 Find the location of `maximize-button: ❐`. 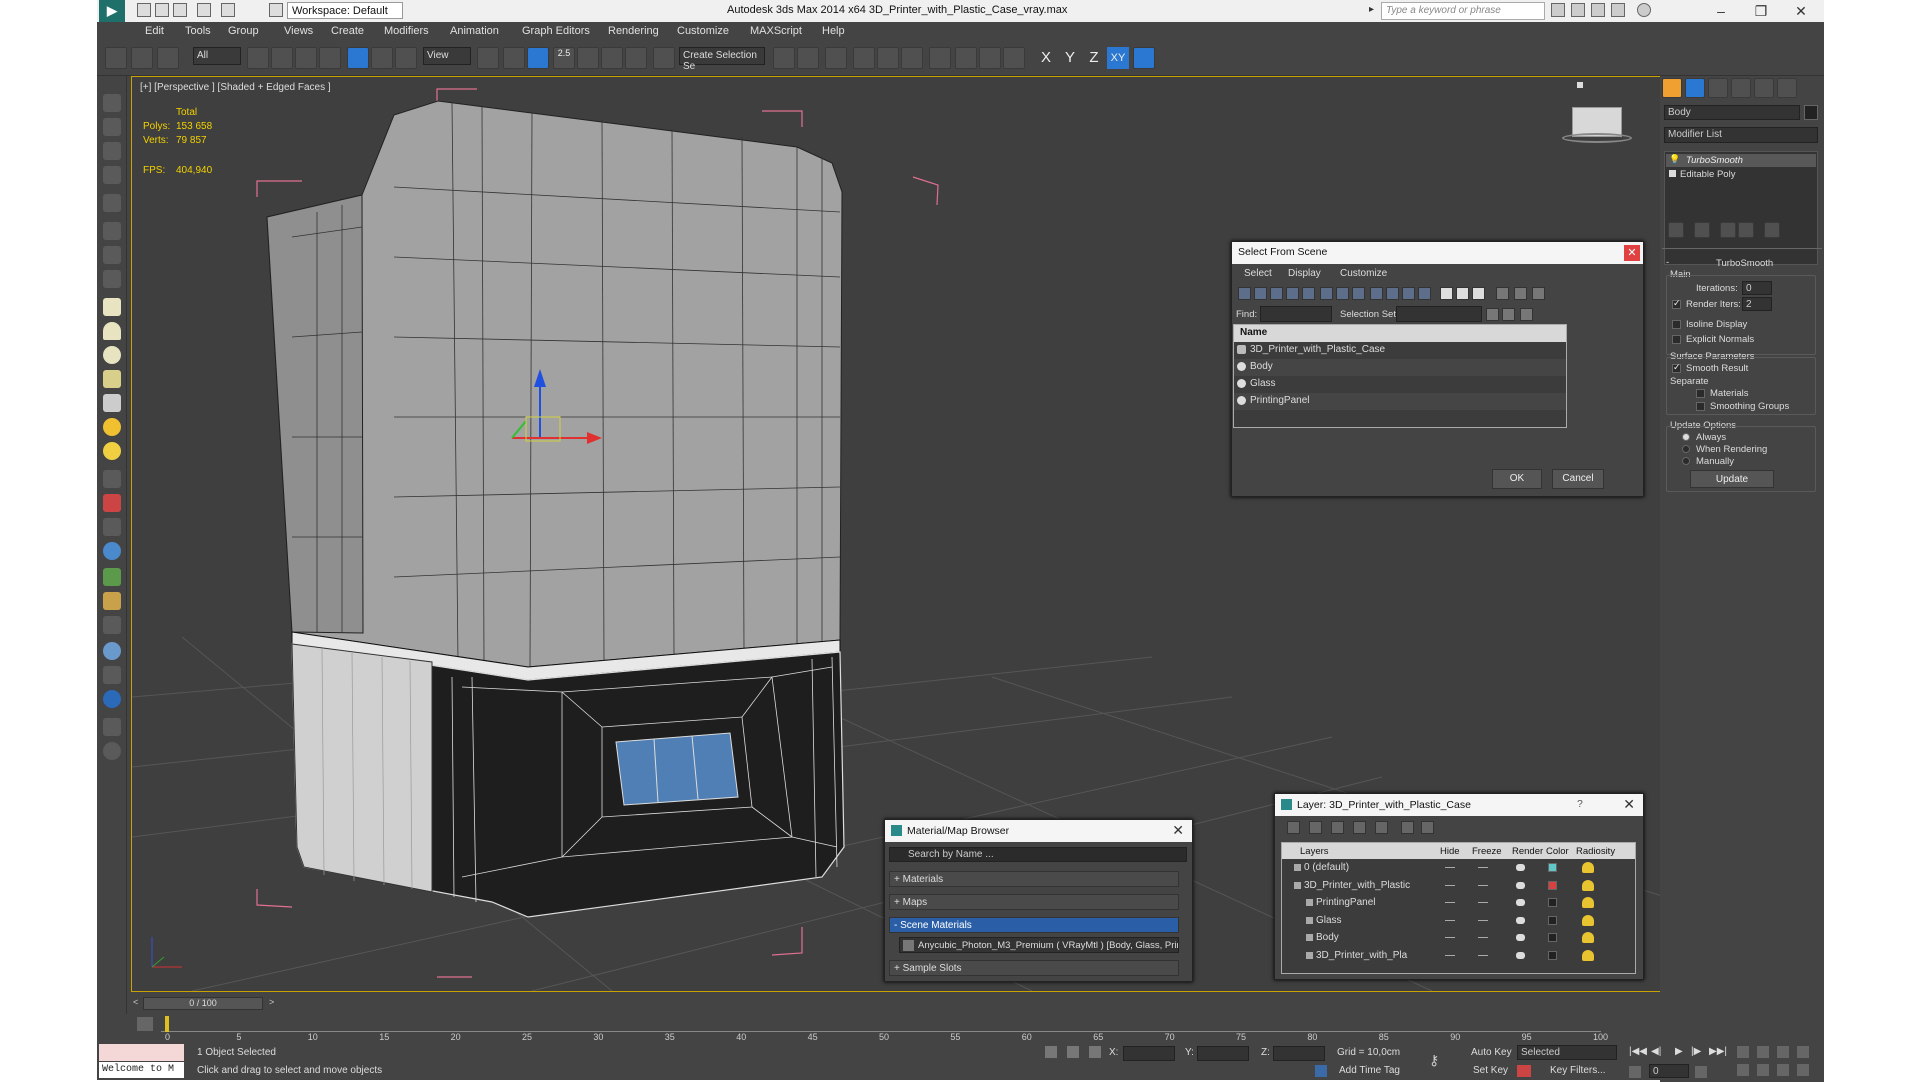

maximize-button: ❐ is located at coordinates (1761, 11).